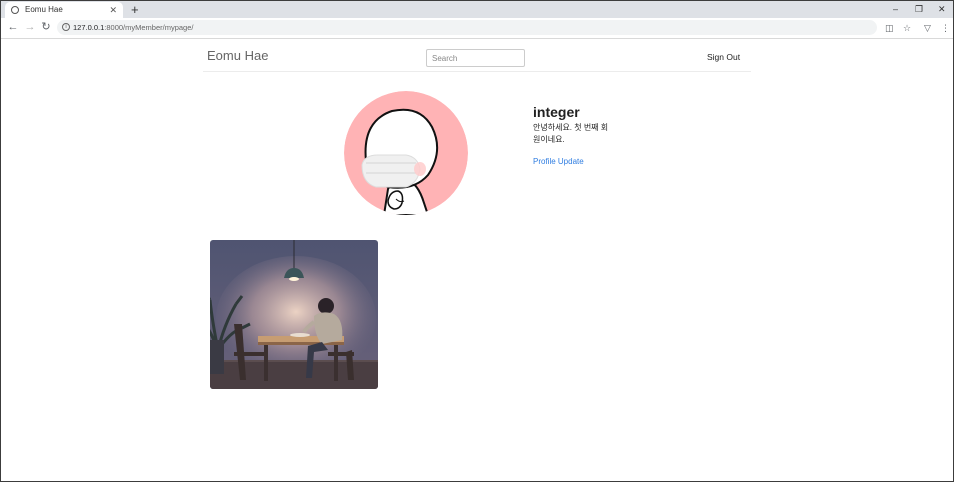 Image resolution: width=954 pixels, height=482 pixels. I want to click on info-icon: i, so click(66, 27).